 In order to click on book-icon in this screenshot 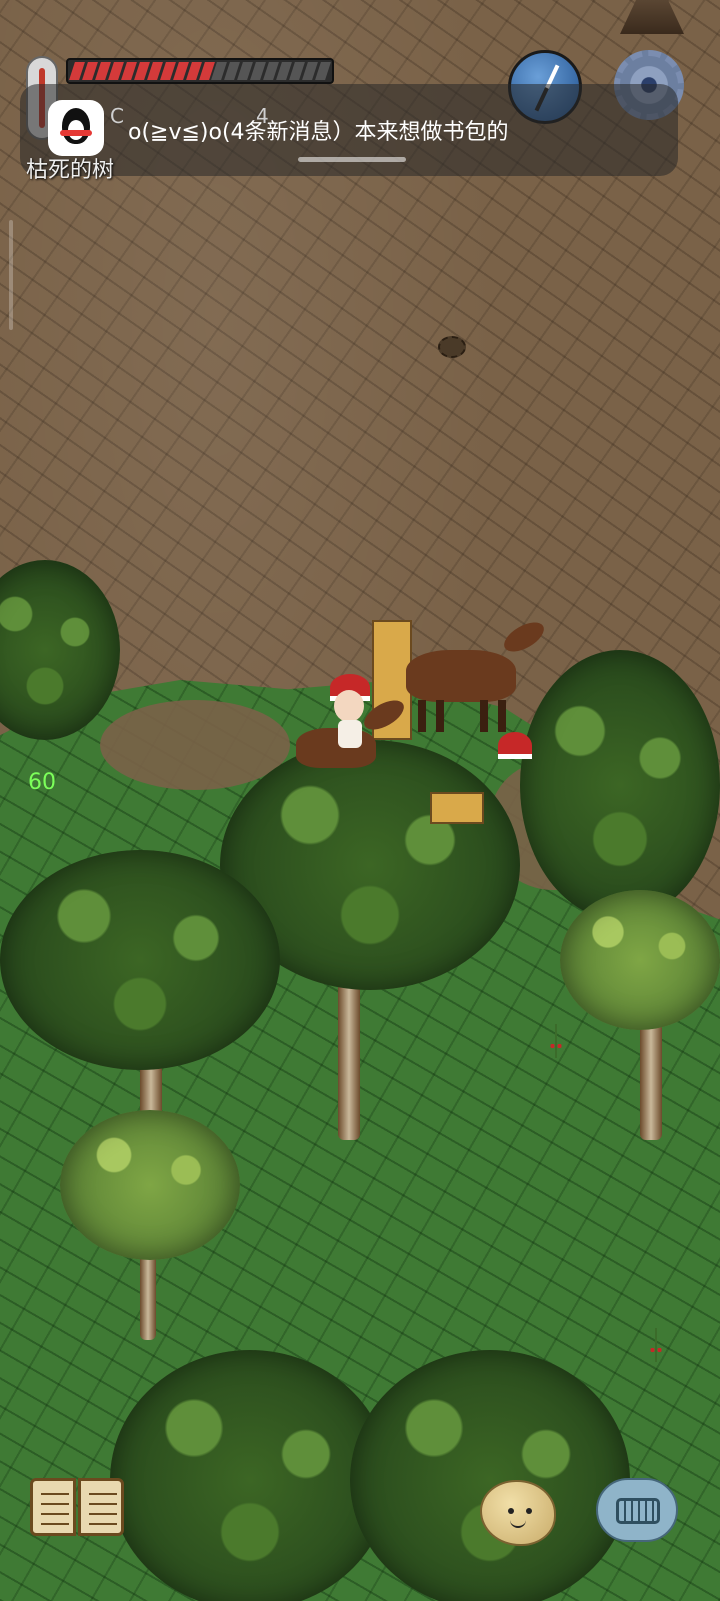, I will do `click(78, 1510)`.